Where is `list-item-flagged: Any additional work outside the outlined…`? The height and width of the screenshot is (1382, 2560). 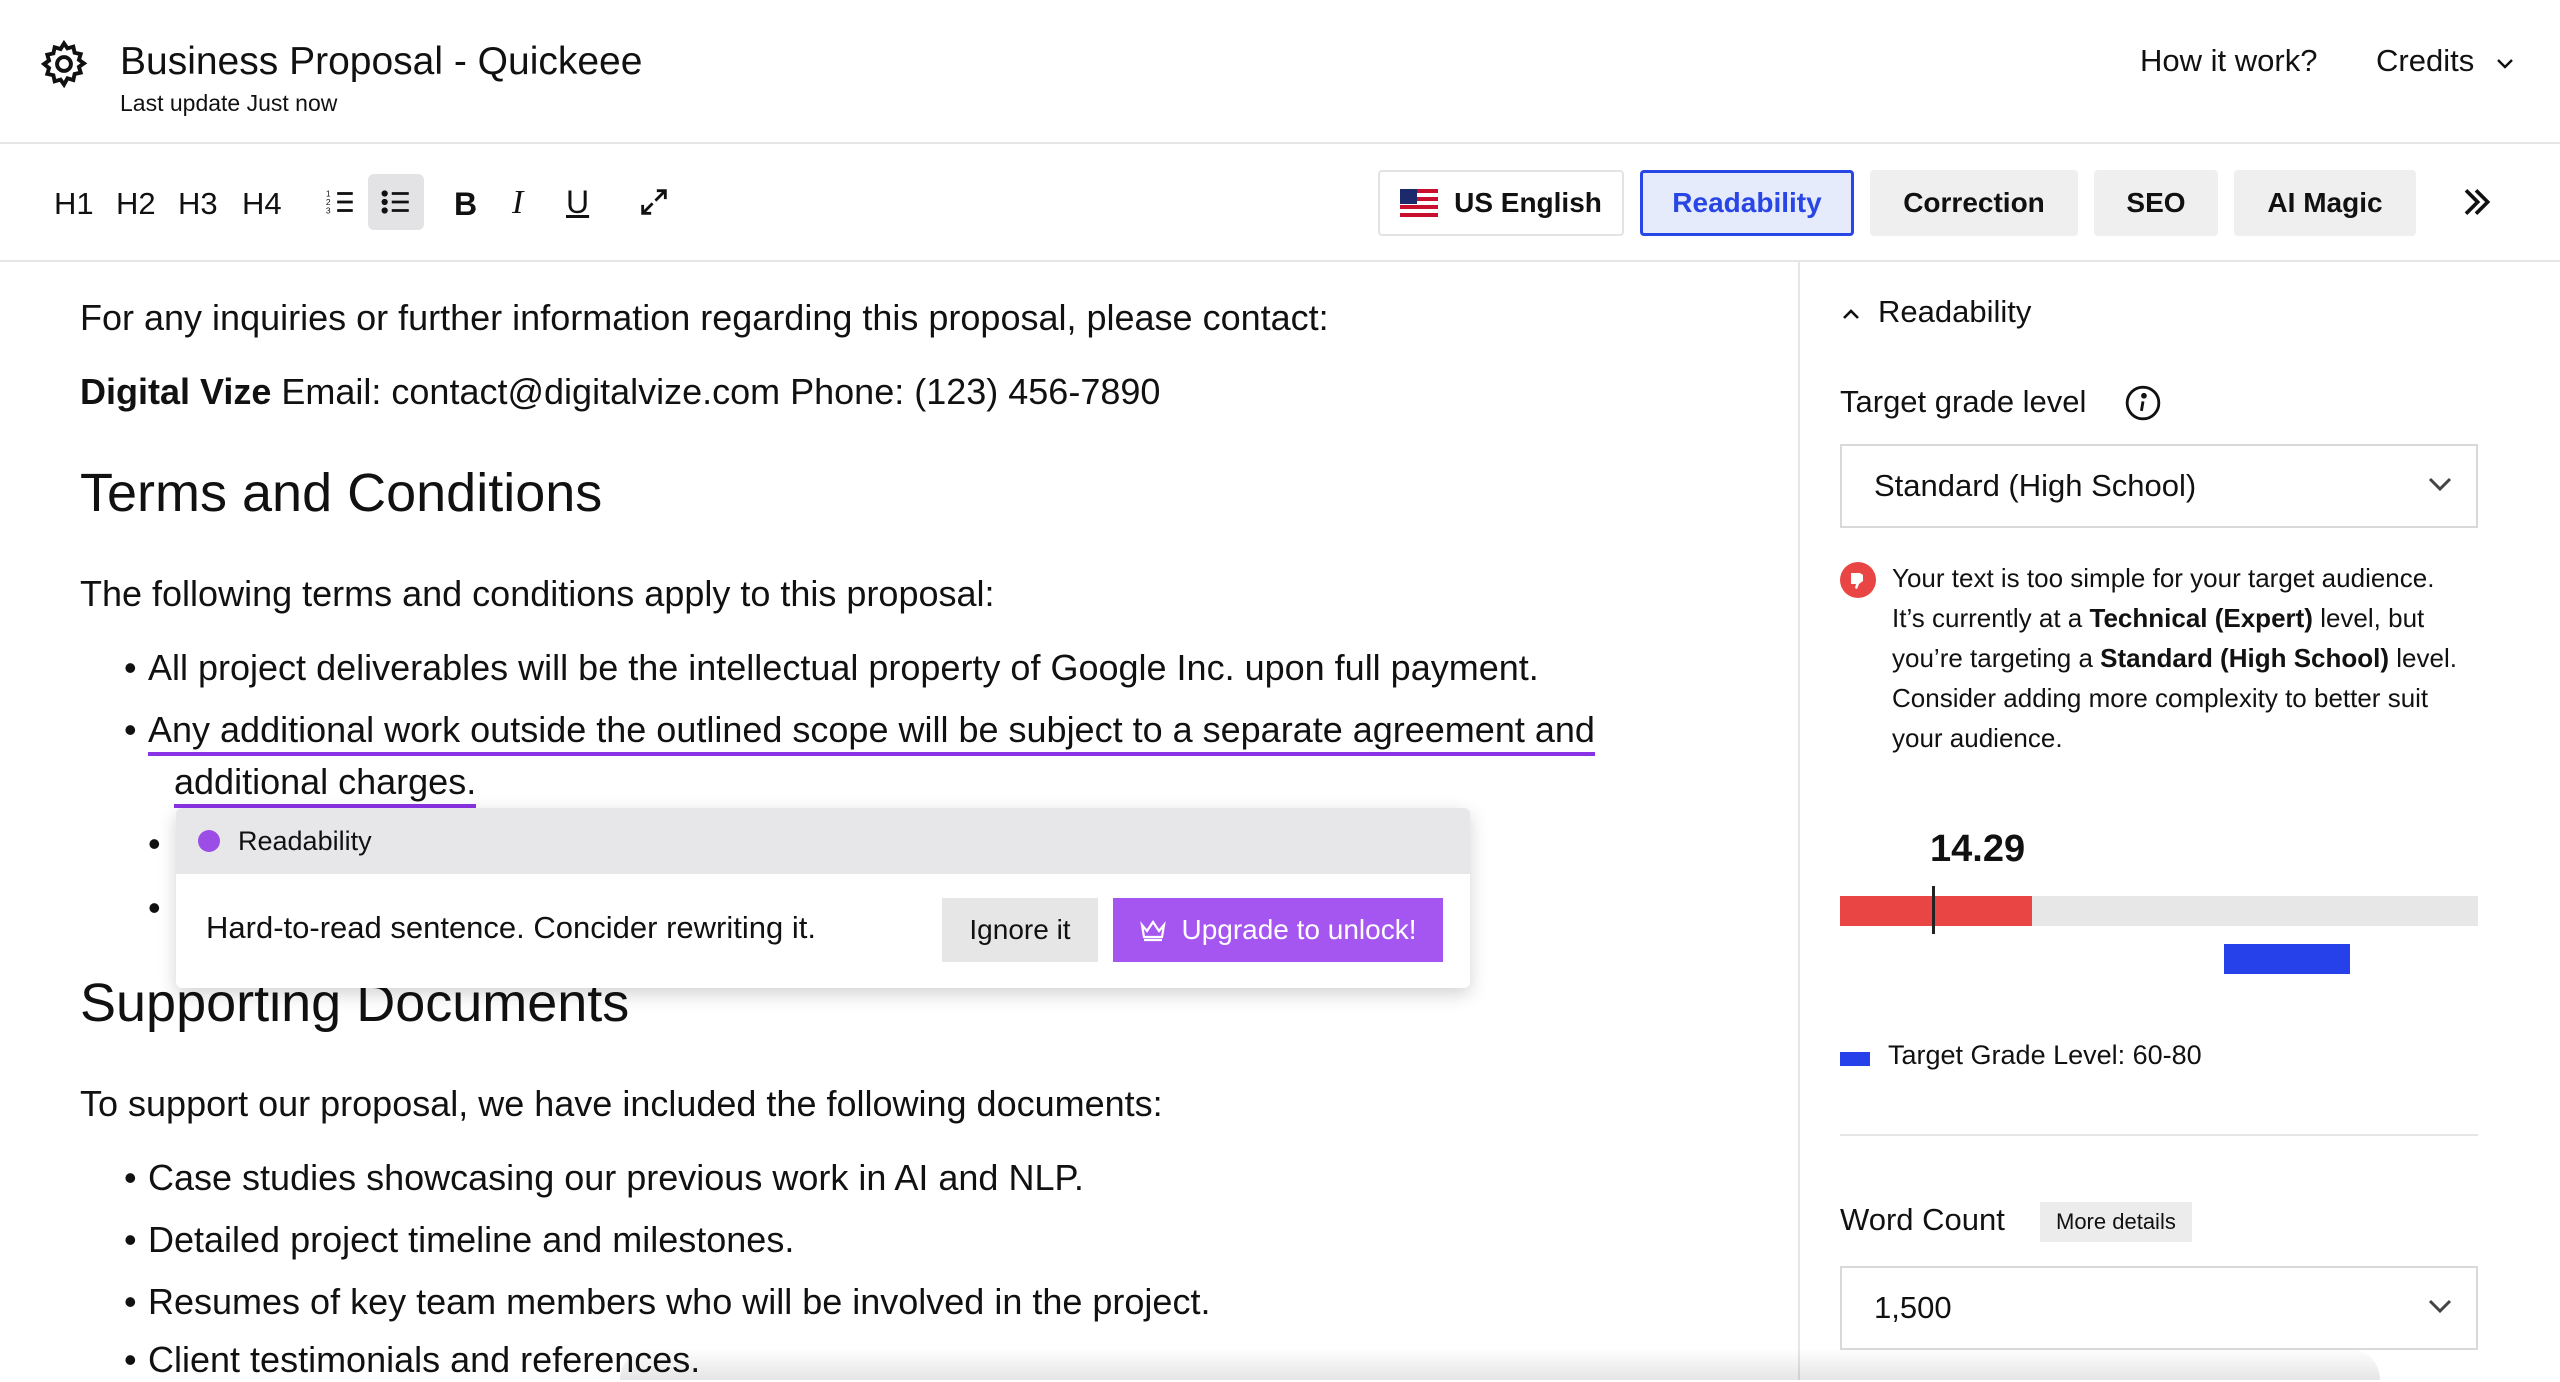 list-item-flagged: Any additional work outside the outlined… is located at coordinates (859, 732).